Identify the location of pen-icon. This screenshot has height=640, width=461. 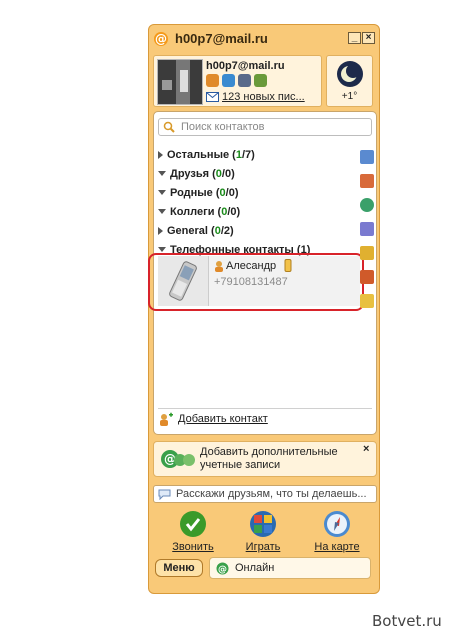
(228, 80).